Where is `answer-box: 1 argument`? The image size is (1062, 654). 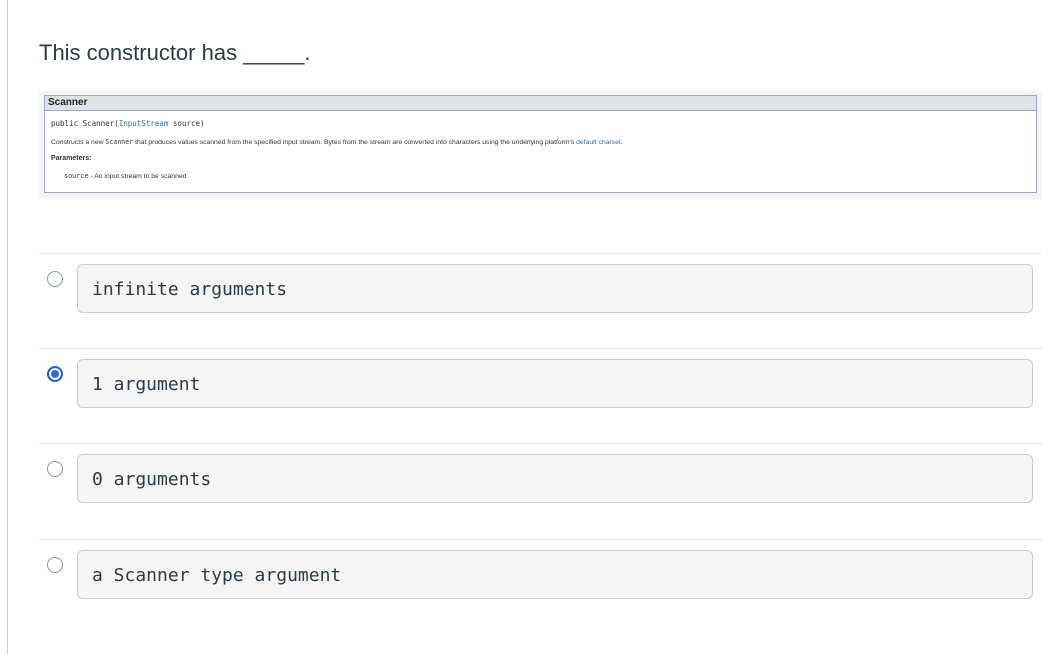
answer-box: 1 argument is located at coordinates (555, 383).